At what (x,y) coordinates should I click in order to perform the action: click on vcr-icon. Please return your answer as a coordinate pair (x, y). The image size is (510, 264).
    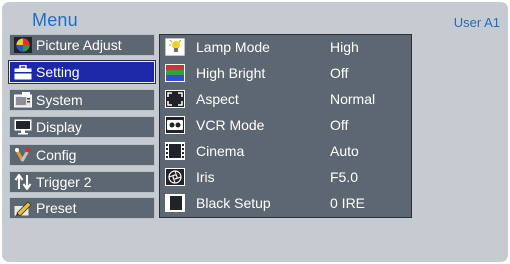
    Looking at the image, I should click on (175, 125).